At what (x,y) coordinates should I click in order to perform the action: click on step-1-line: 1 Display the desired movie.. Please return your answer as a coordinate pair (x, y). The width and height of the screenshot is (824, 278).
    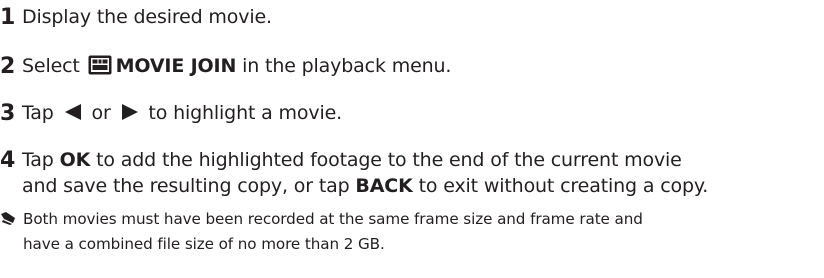
    Looking at the image, I should click on (412, 17).